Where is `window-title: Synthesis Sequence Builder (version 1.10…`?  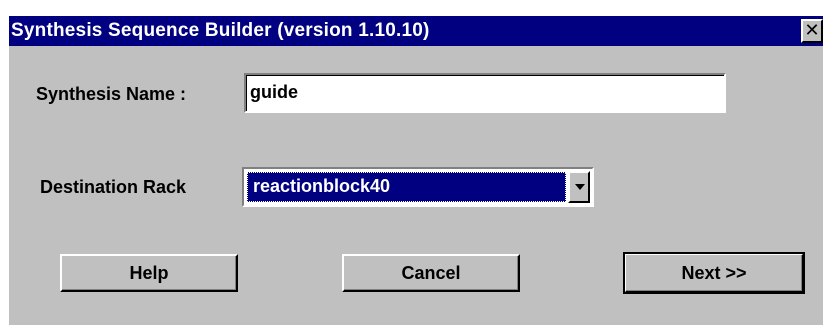
window-title: Synthesis Sequence Builder (version 1.10… is located at coordinates (220, 30).